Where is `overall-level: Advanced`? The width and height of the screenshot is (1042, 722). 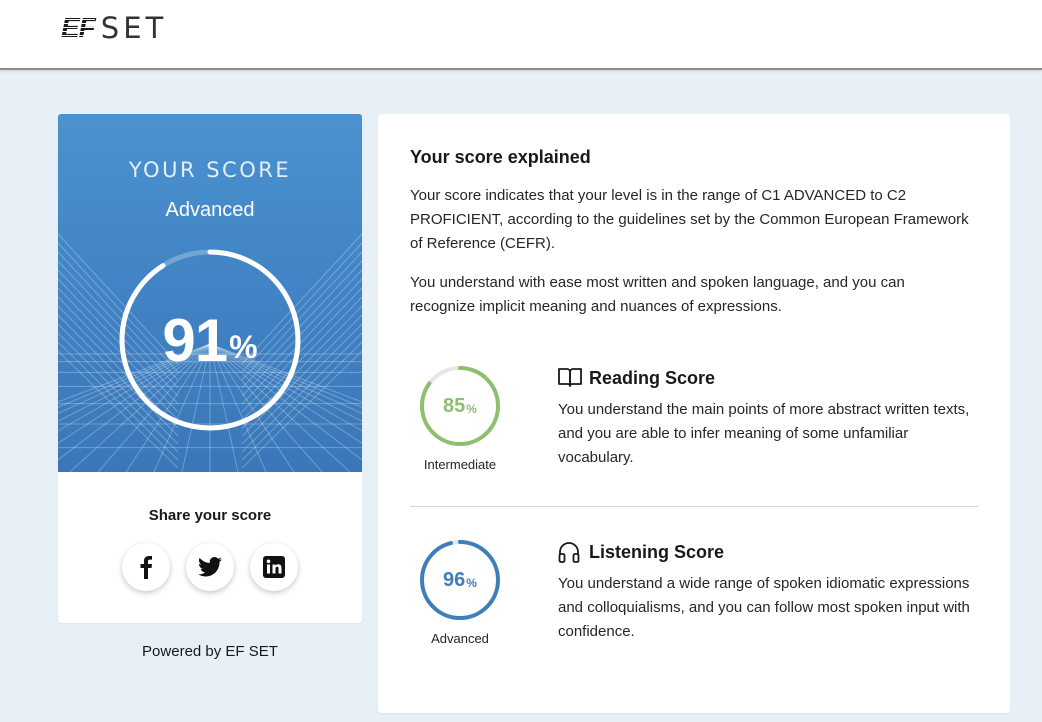 overall-level: Advanced is located at coordinates (210, 210).